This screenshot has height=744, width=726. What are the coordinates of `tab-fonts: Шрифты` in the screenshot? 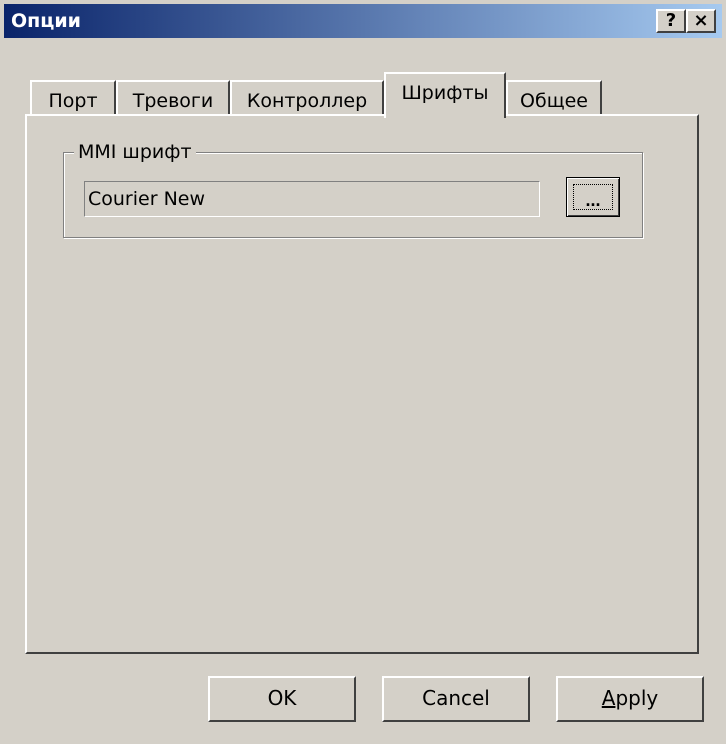 It's located at (445, 95).